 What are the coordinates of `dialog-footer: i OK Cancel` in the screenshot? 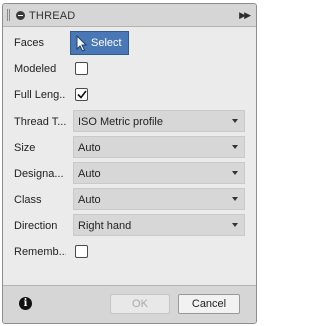 It's located at (129, 304).